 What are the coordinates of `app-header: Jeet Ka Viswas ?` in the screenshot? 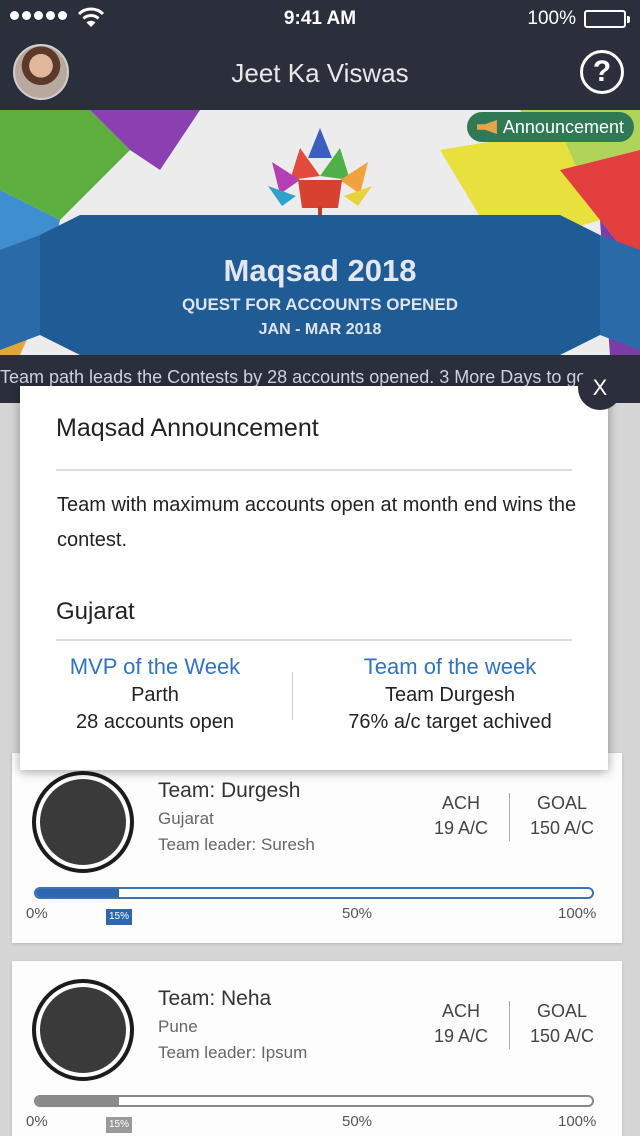 It's located at (320, 74).